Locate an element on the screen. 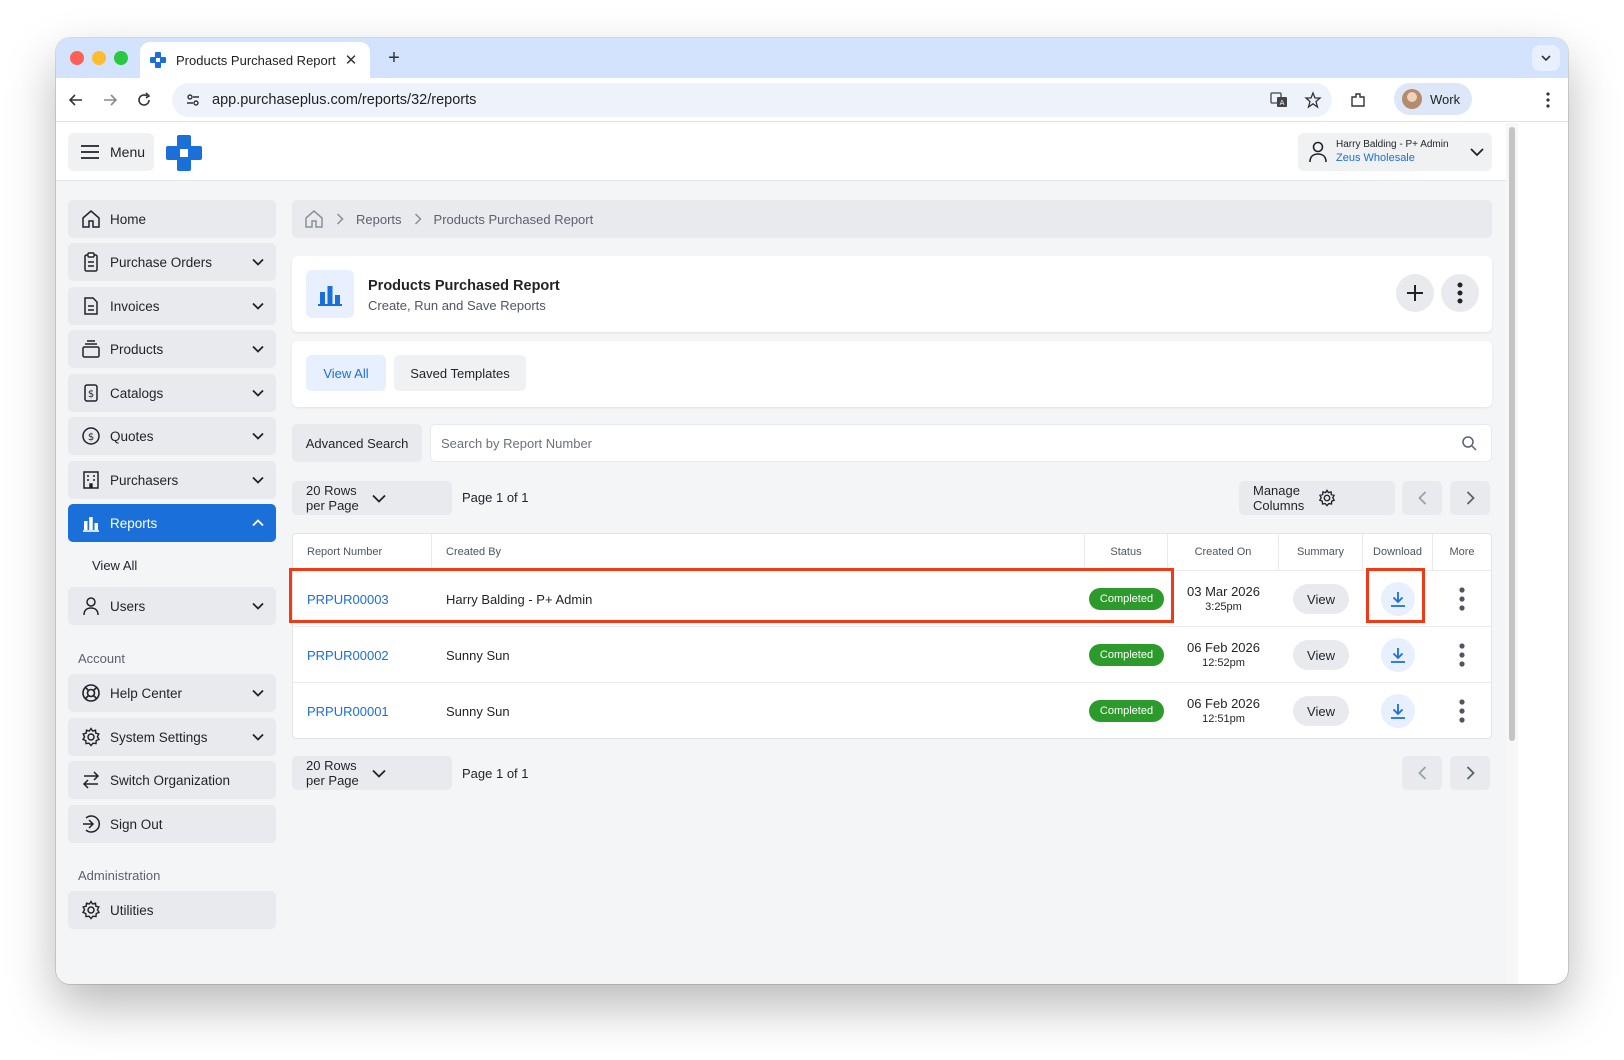  sidebar-item-invoices: Invoices is located at coordinates (172, 306).